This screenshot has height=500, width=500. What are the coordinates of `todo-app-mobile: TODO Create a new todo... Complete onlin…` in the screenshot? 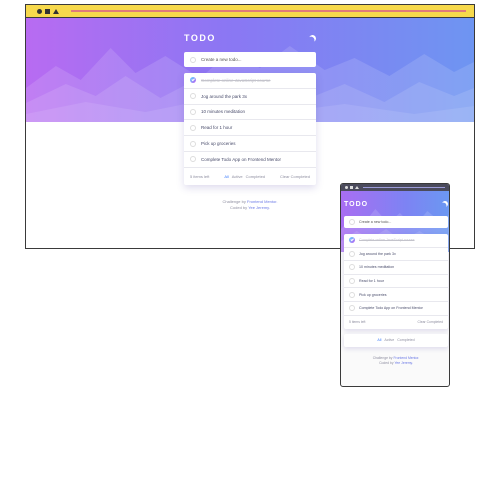 It's located at (396, 282).